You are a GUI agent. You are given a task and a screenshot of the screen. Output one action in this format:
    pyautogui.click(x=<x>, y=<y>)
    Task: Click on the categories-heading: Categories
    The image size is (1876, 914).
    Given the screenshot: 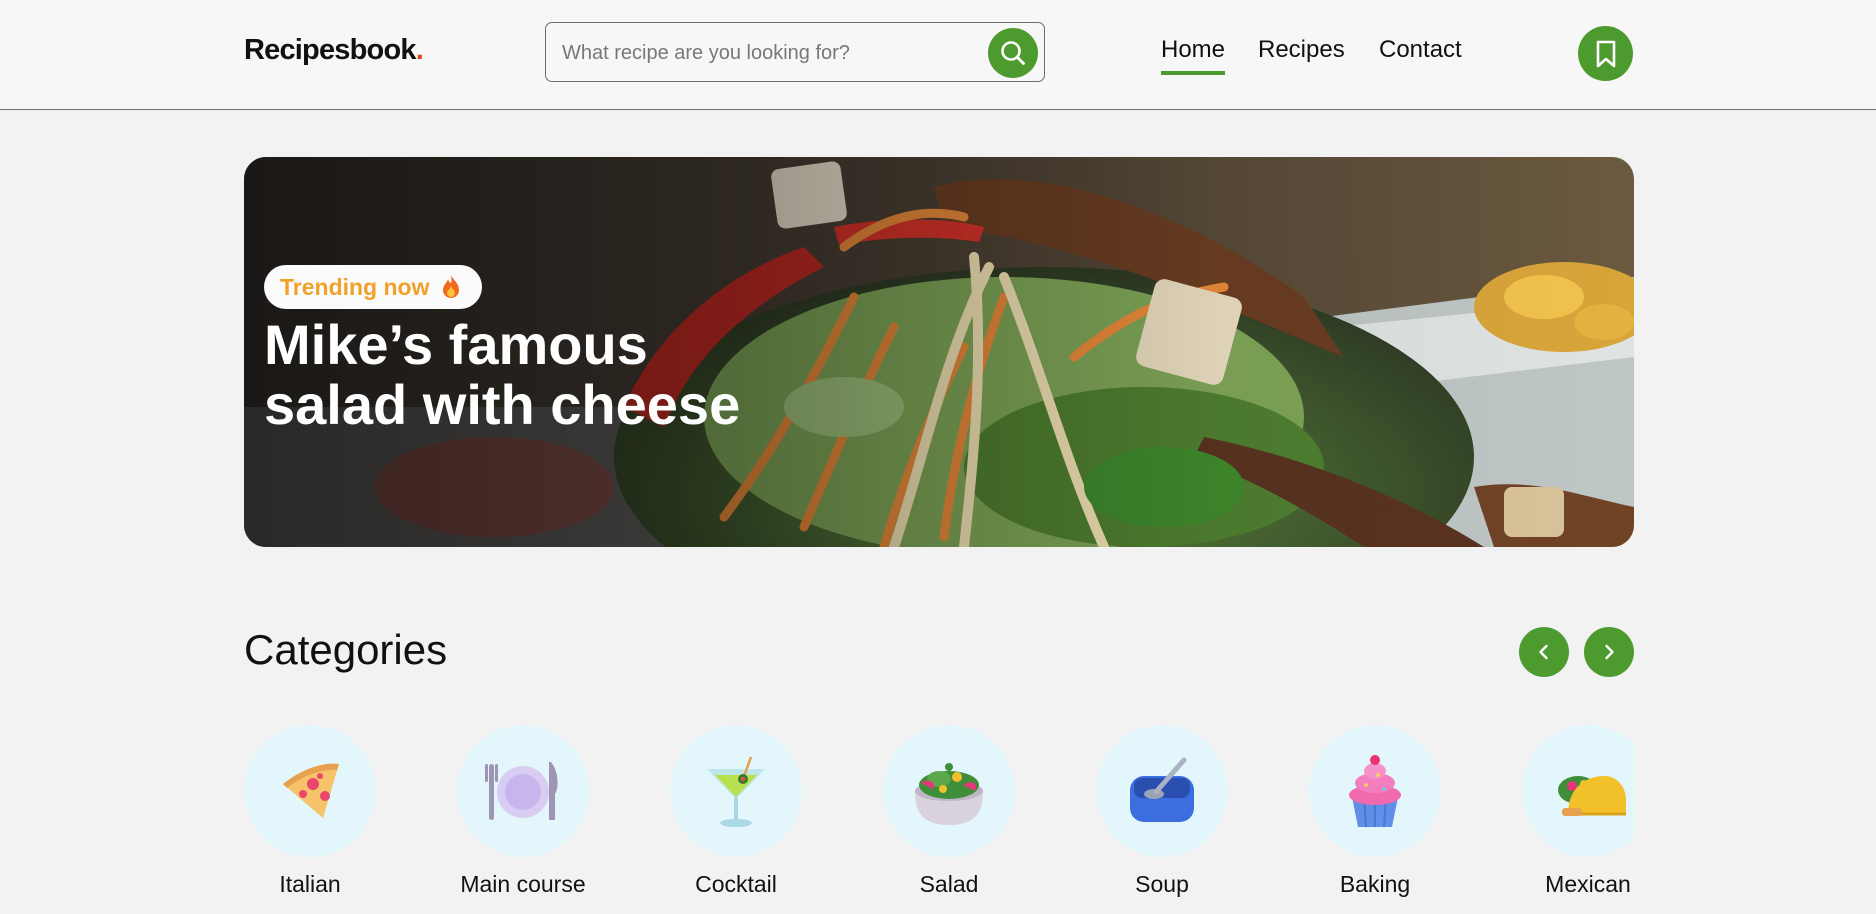 What is the action you would take?
    pyautogui.click(x=346, y=649)
    